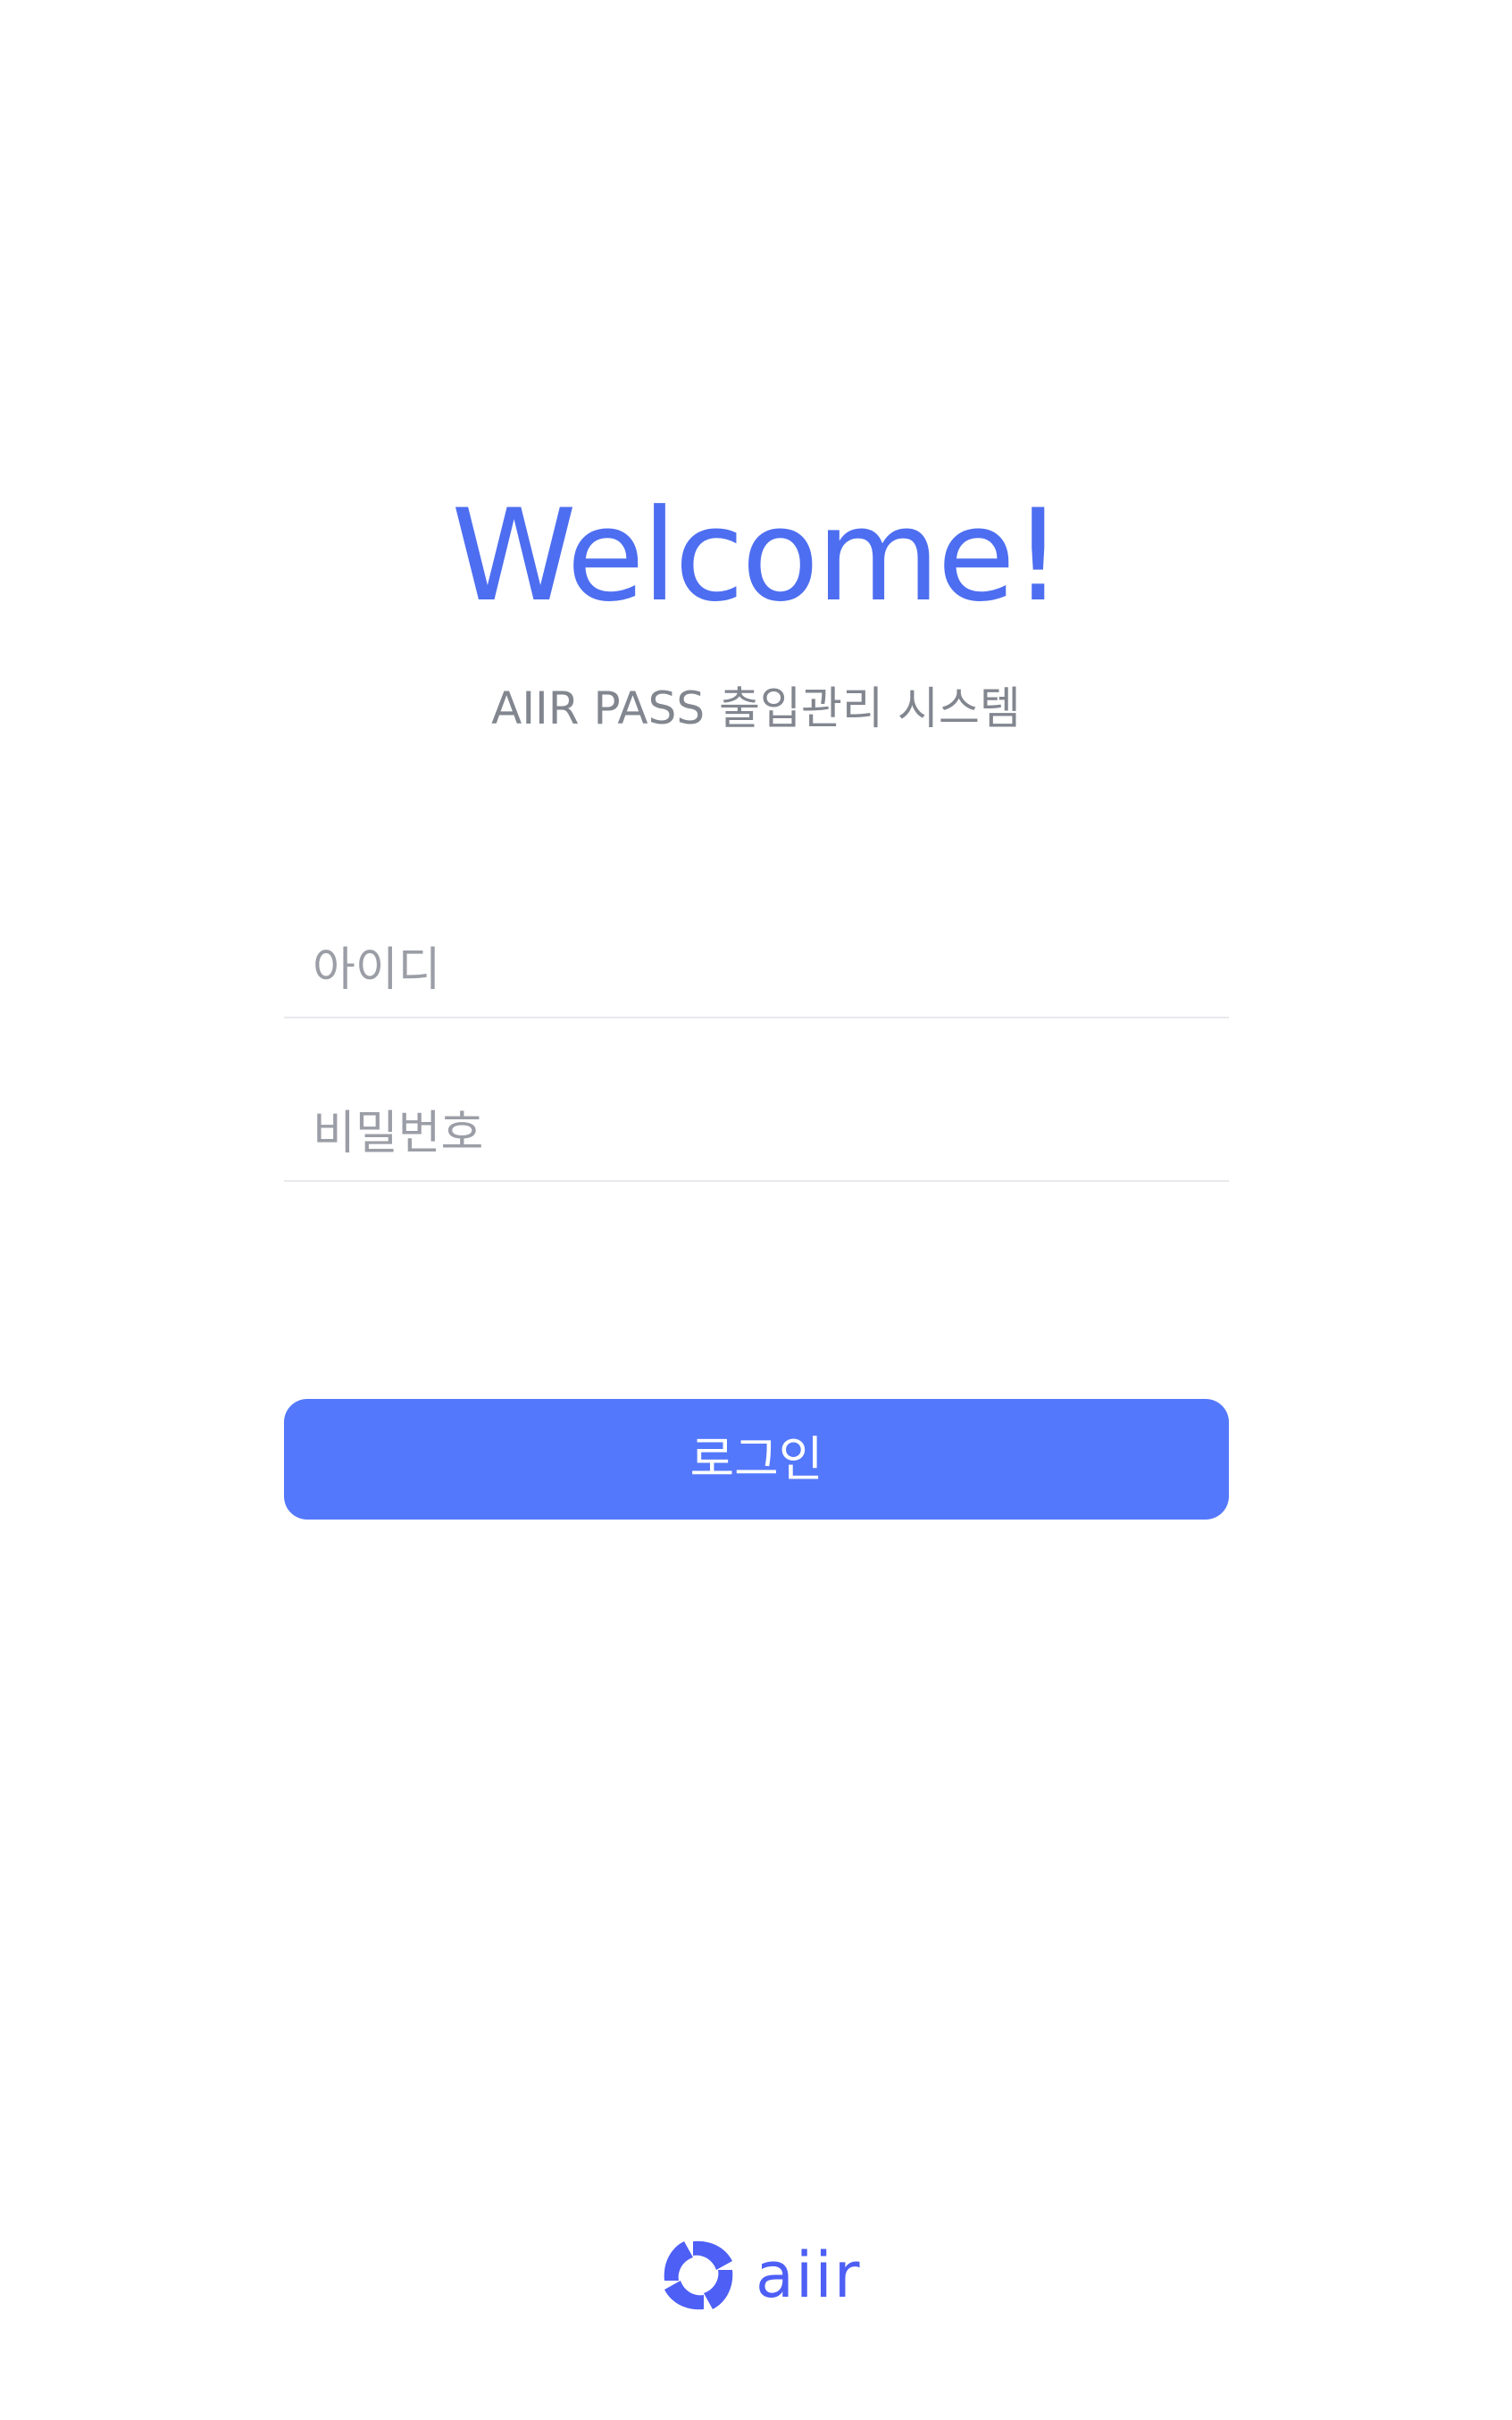 This screenshot has width=1512, height=2420. I want to click on footer-logo: aiir, so click(761, 2275).